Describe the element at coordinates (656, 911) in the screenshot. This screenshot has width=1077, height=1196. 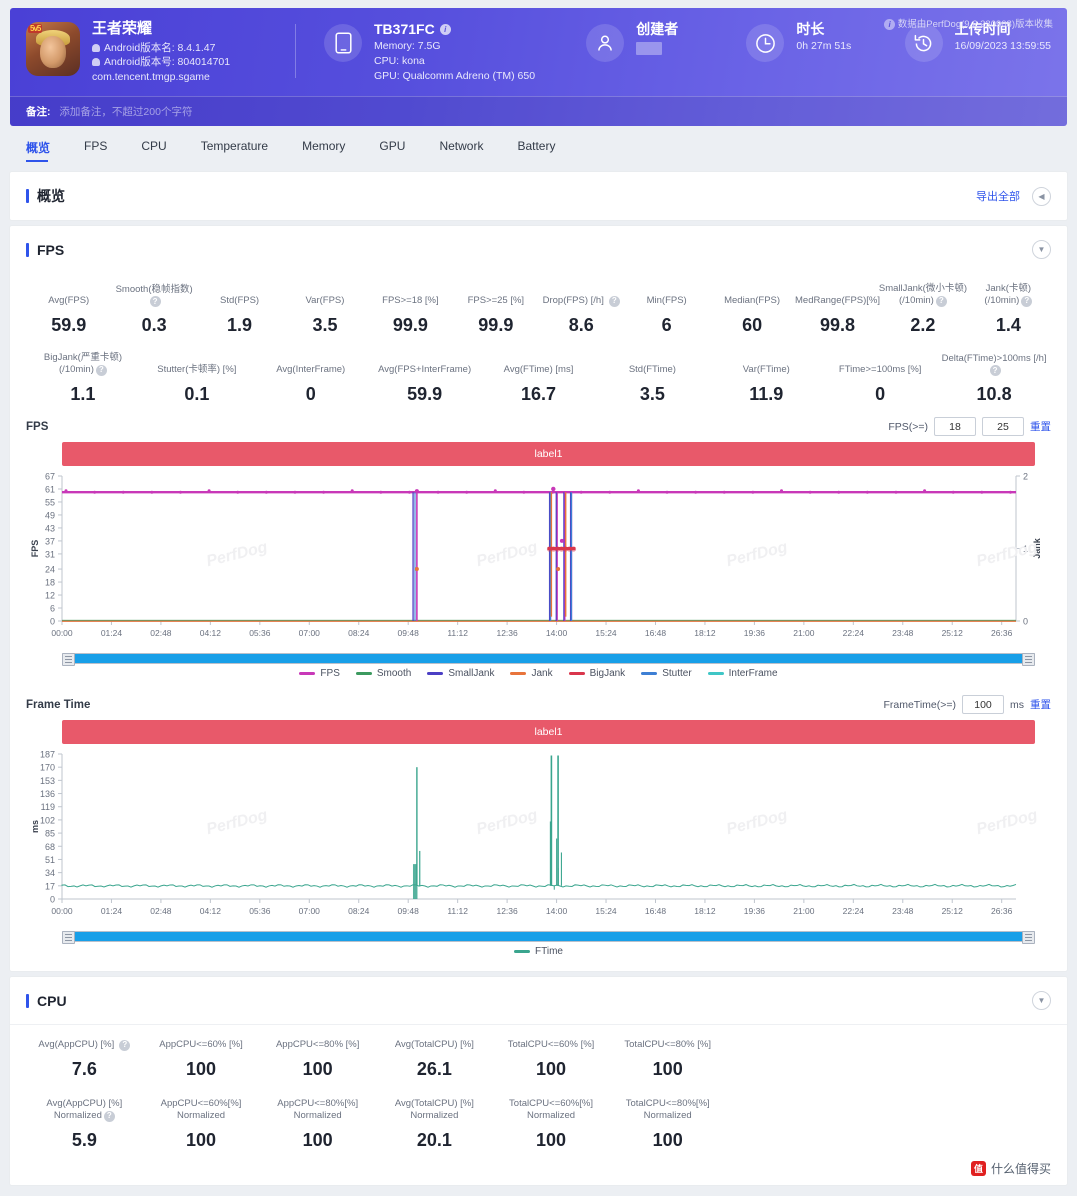
I see `svg-text: 16:48` at that location.